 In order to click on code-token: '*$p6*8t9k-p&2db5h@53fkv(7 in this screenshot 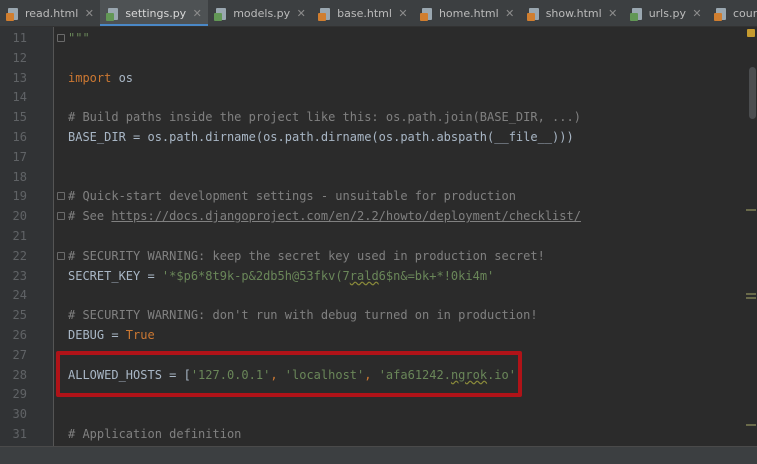, I will do `click(255, 275)`.